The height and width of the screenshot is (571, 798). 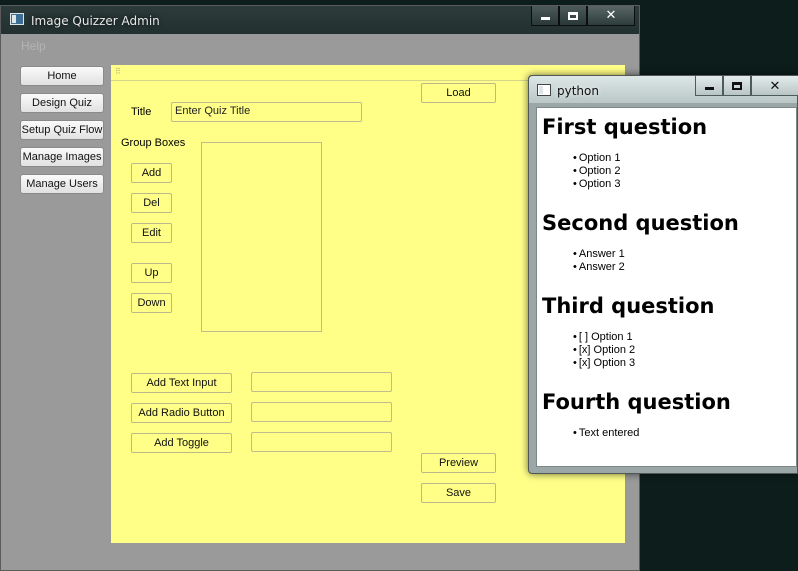 I want to click on save-button: Save, so click(x=458, y=493).